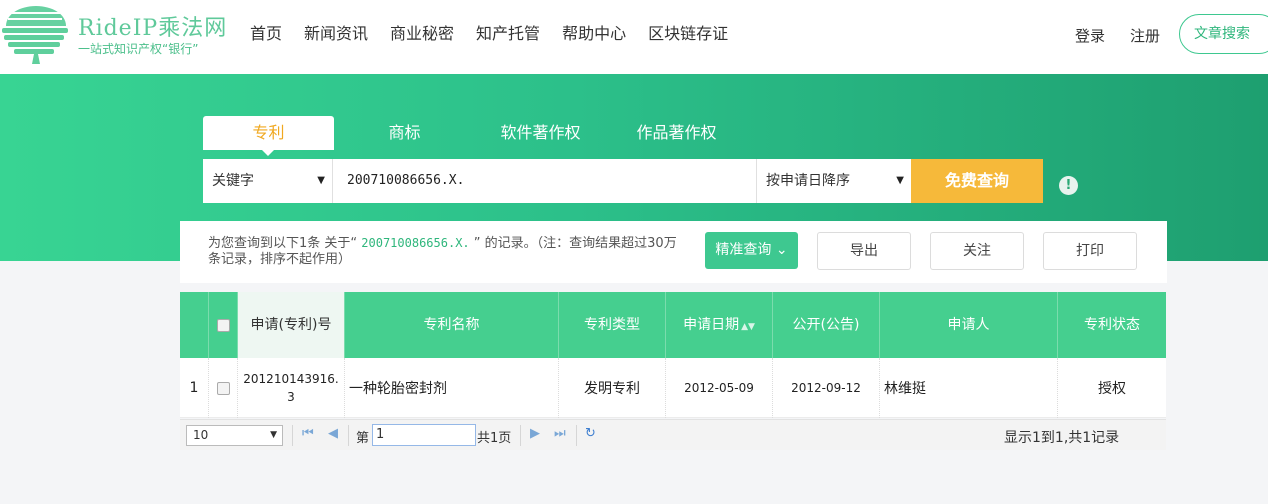  I want to click on row-patent-type: 发明专利, so click(612, 388).